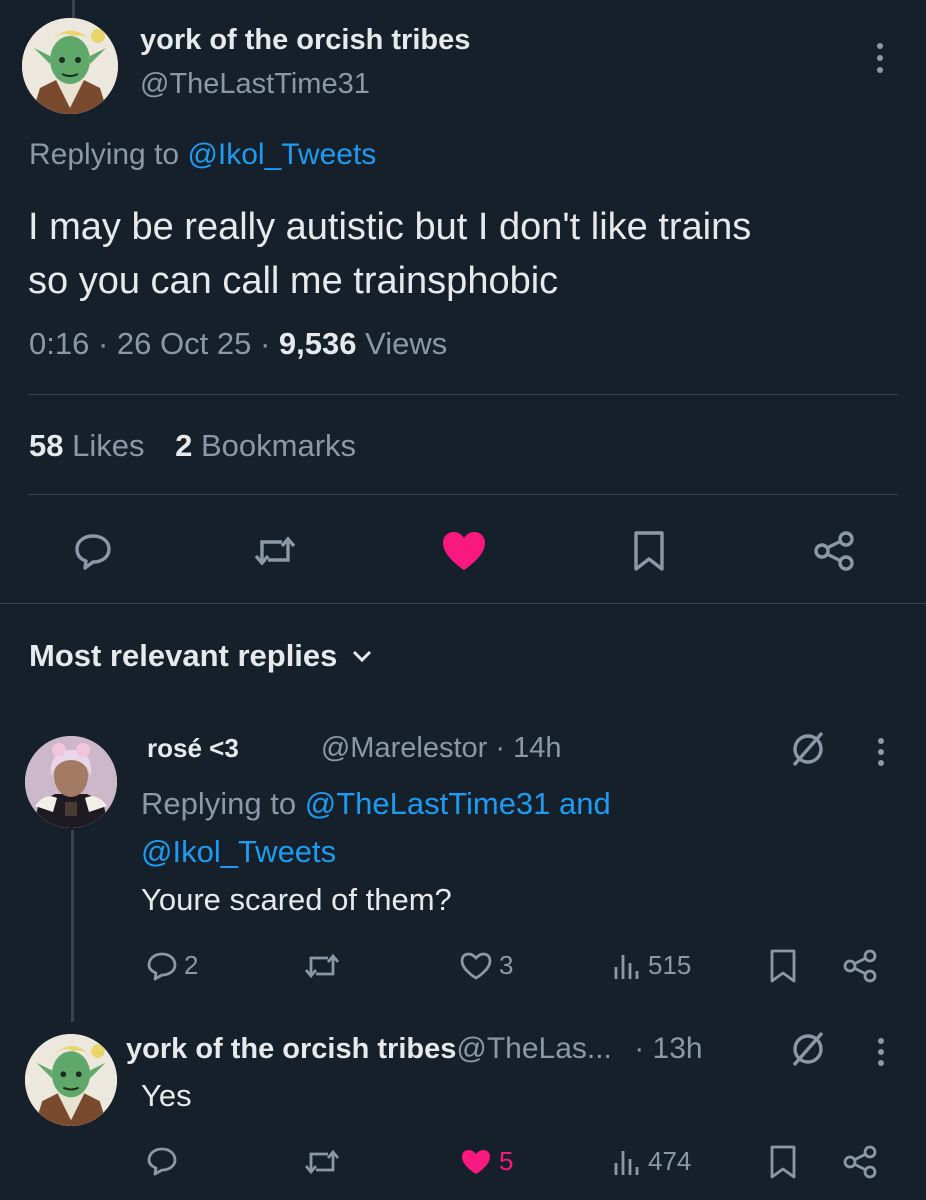  Describe the element at coordinates (73, 9) in the screenshot. I see `thread-line-top` at that location.